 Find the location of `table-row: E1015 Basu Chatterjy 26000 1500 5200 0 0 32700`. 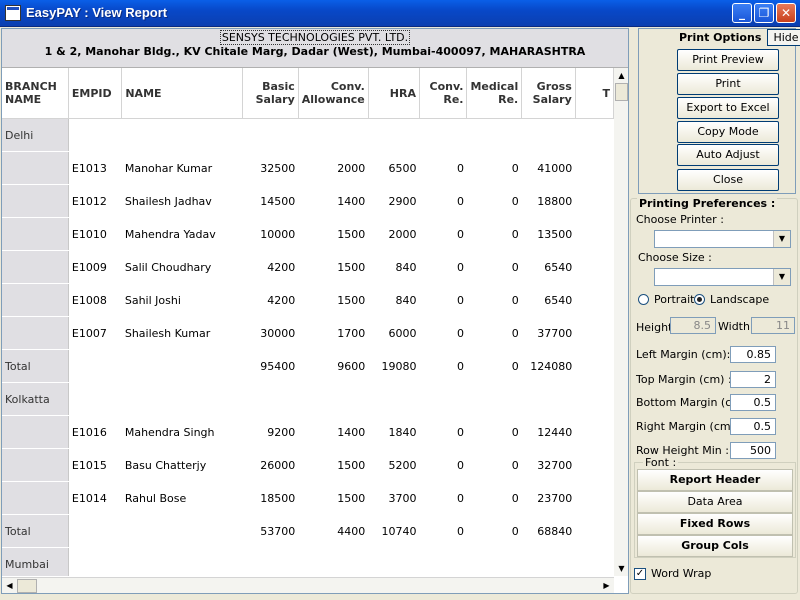

table-row: E1015 Basu Chatterjy 26000 1500 5200 0 0 32700 is located at coordinates (308, 465).